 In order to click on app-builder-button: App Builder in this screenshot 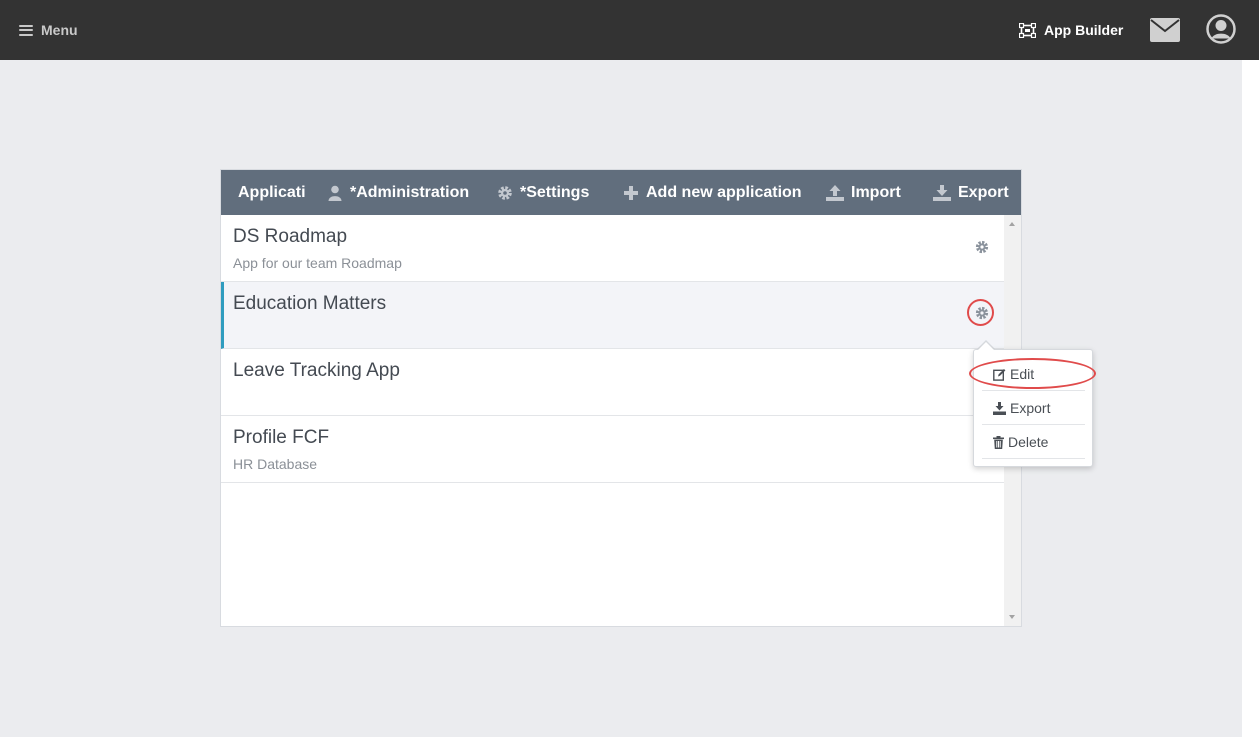, I will do `click(1071, 30)`.